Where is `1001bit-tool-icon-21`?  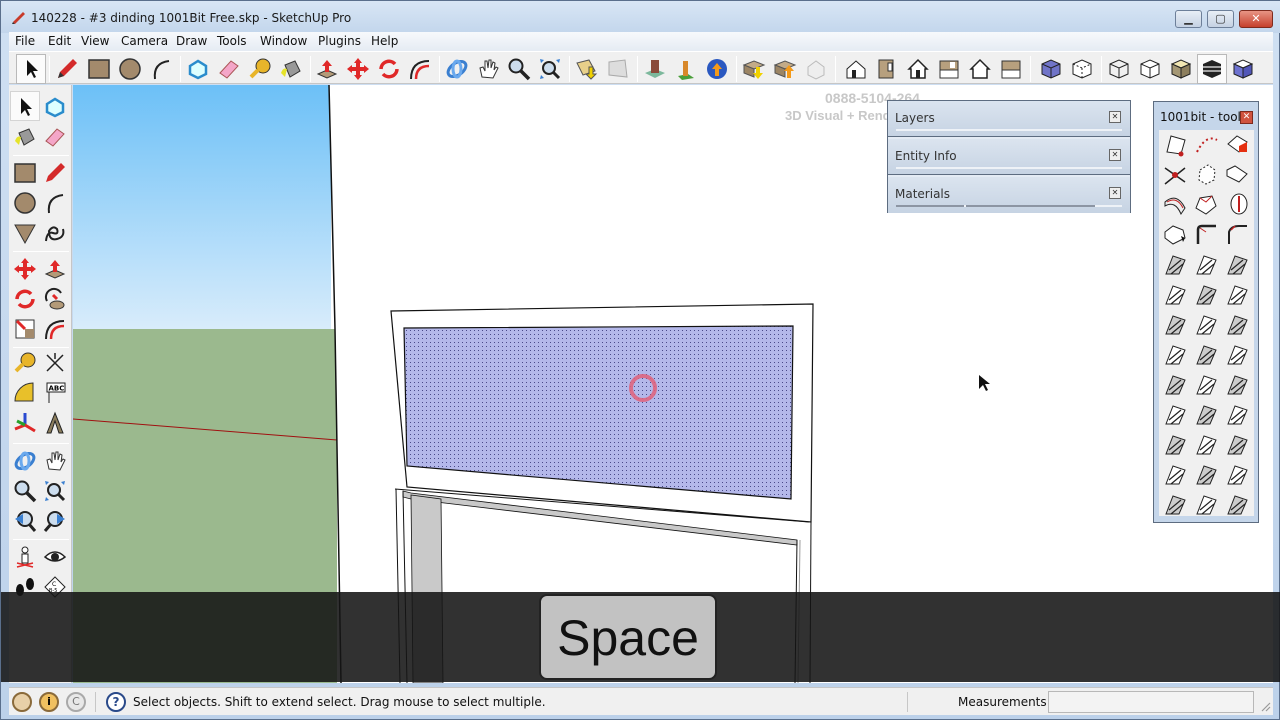 1001bit-tool-icon-21 is located at coordinates (1238, 325).